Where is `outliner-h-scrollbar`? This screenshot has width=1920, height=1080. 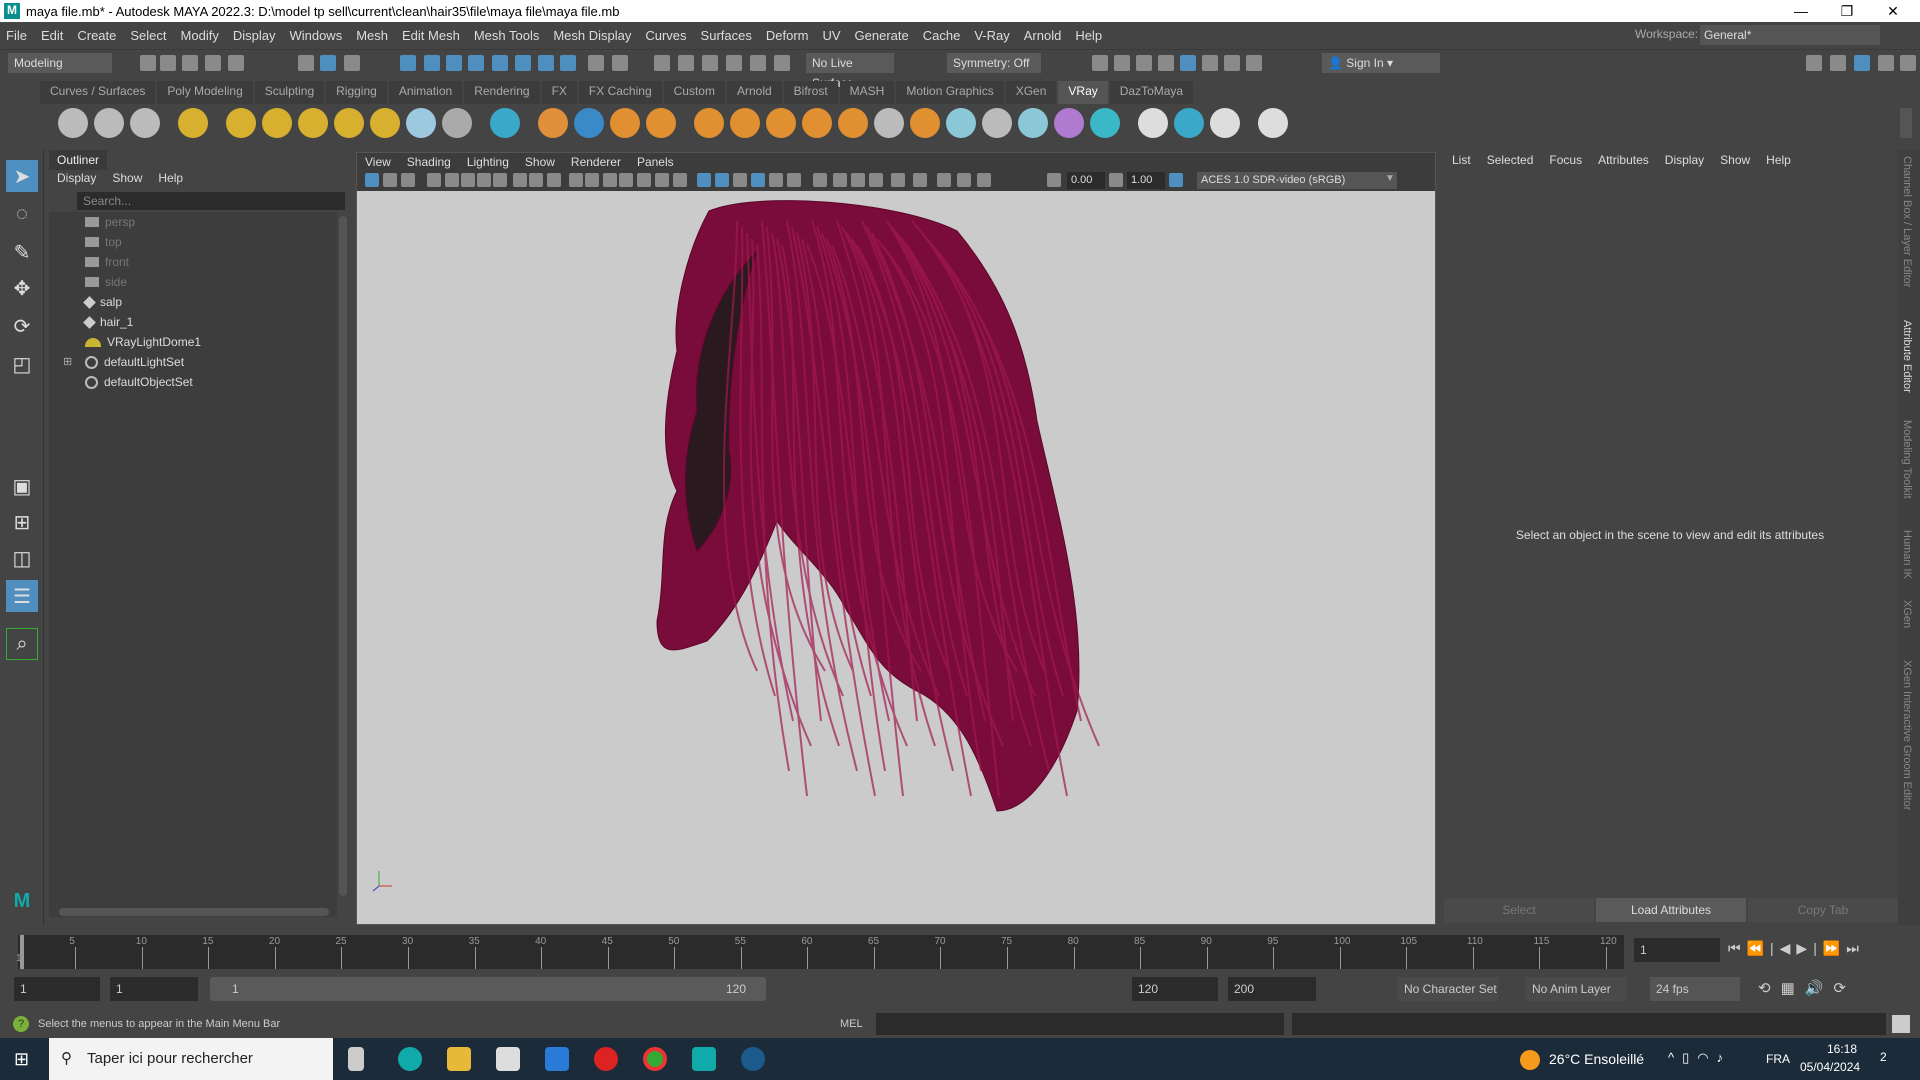
outliner-h-scrollbar is located at coordinates (194, 912).